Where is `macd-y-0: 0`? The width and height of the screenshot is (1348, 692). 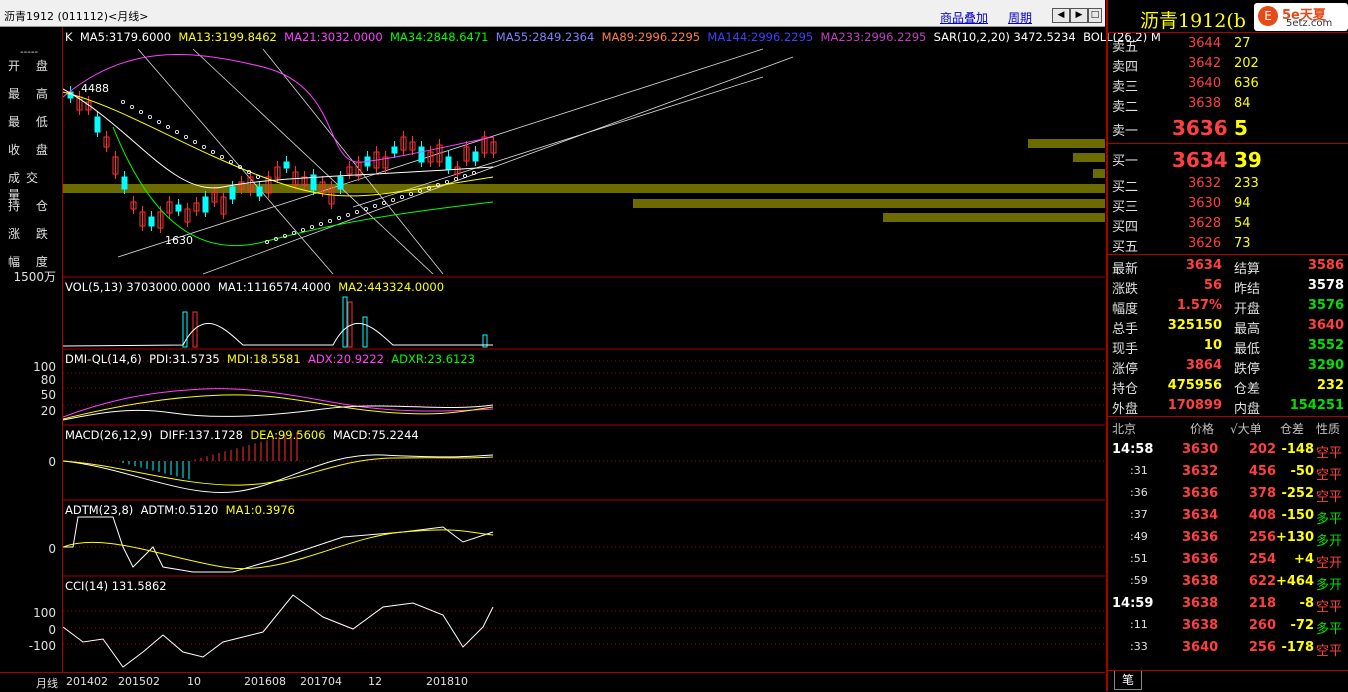
macd-y-0: 0 is located at coordinates (52, 462).